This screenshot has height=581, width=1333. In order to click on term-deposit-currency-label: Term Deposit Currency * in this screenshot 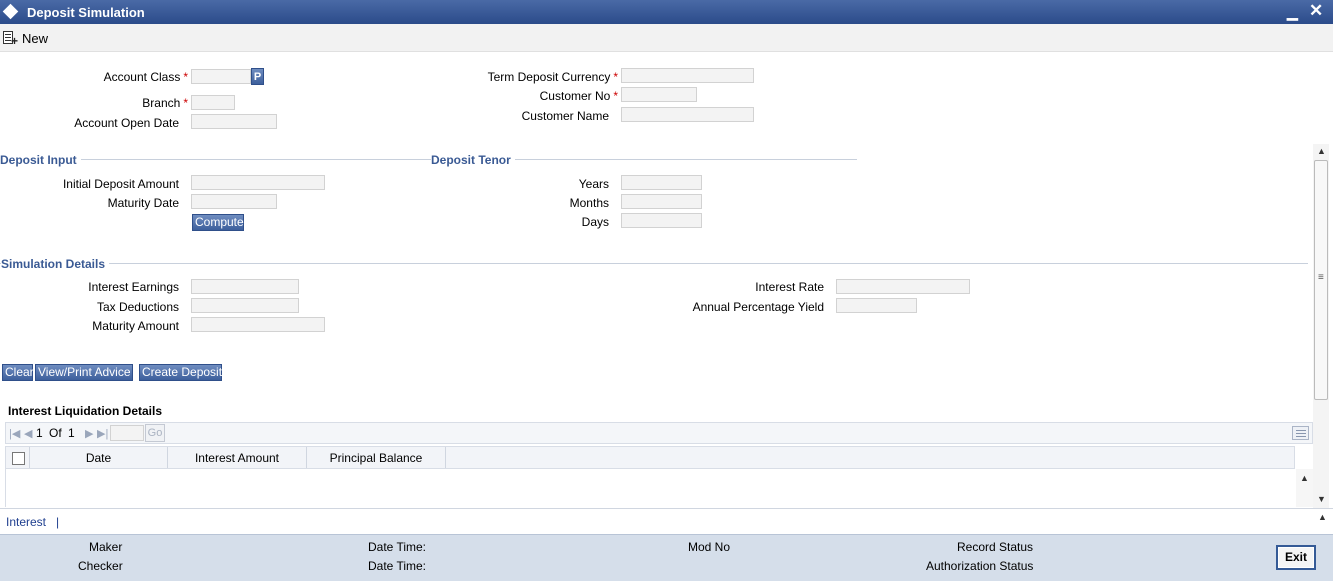, I will do `click(552, 77)`.